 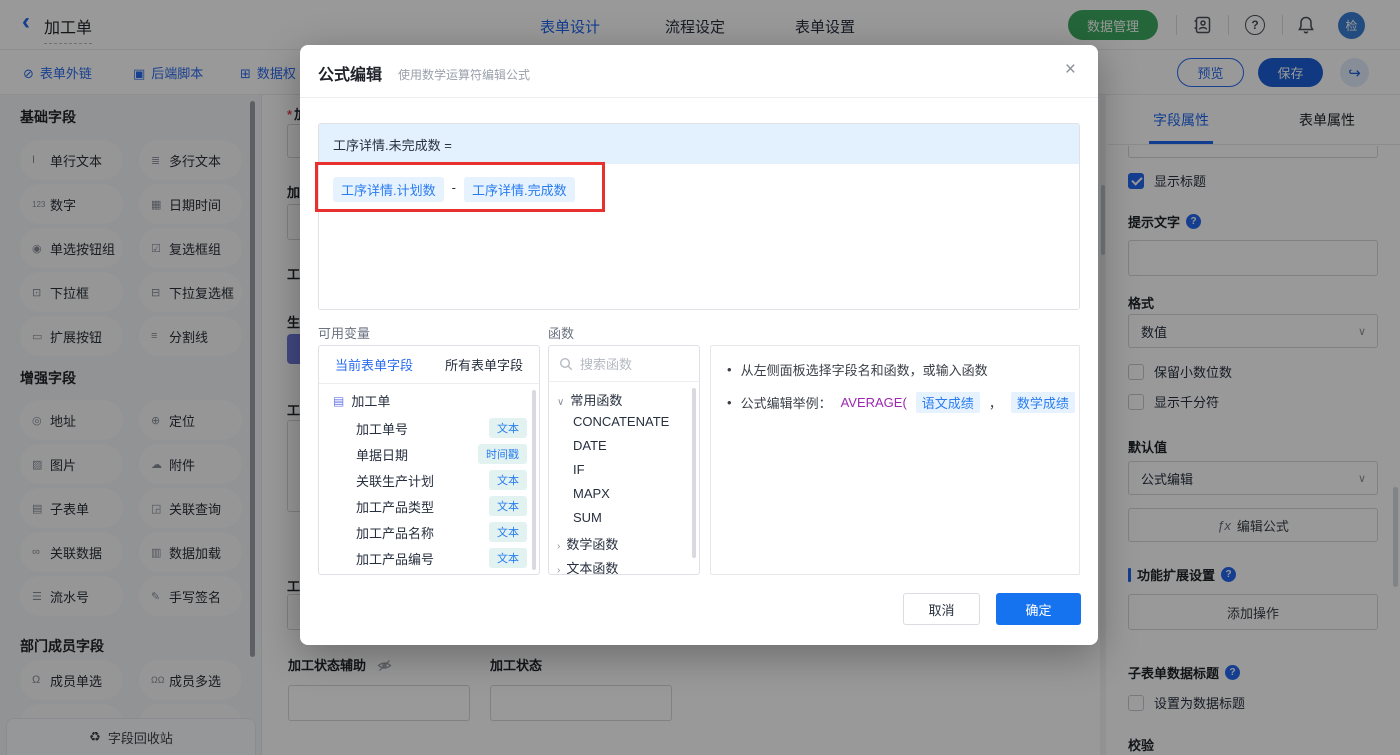 I want to click on search-icon, so click(x=566, y=363).